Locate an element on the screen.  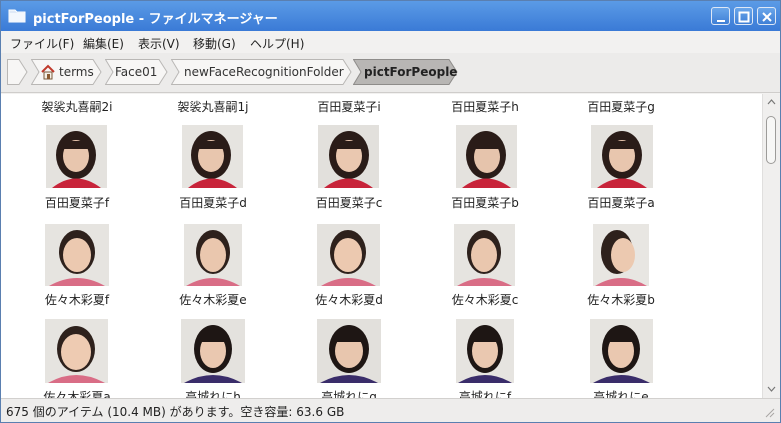
file-name: 百田夏菜子a is located at coordinates (621, 203).